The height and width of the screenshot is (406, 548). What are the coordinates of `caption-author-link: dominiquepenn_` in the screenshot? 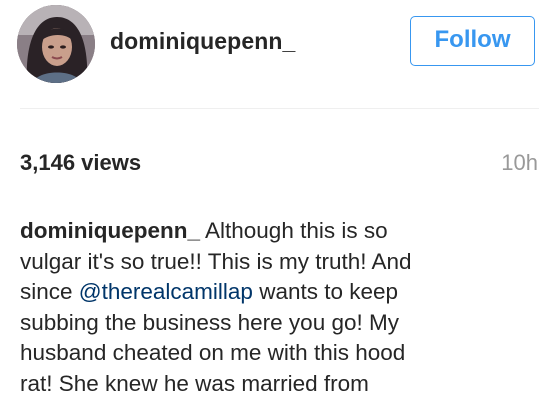 It's located at (110, 230).